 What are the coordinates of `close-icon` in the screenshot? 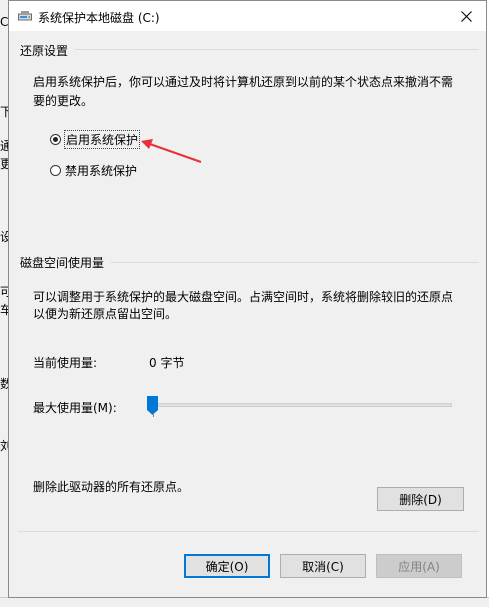 It's located at (466, 16).